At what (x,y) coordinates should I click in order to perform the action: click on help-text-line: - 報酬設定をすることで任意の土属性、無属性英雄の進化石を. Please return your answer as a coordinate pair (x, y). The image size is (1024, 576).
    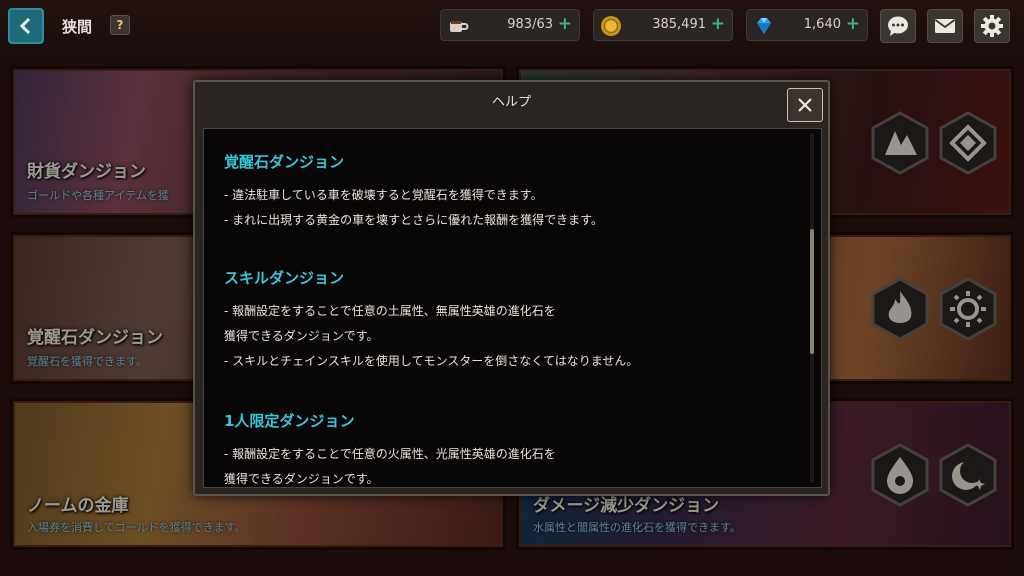
    Looking at the image, I should click on (390, 311).